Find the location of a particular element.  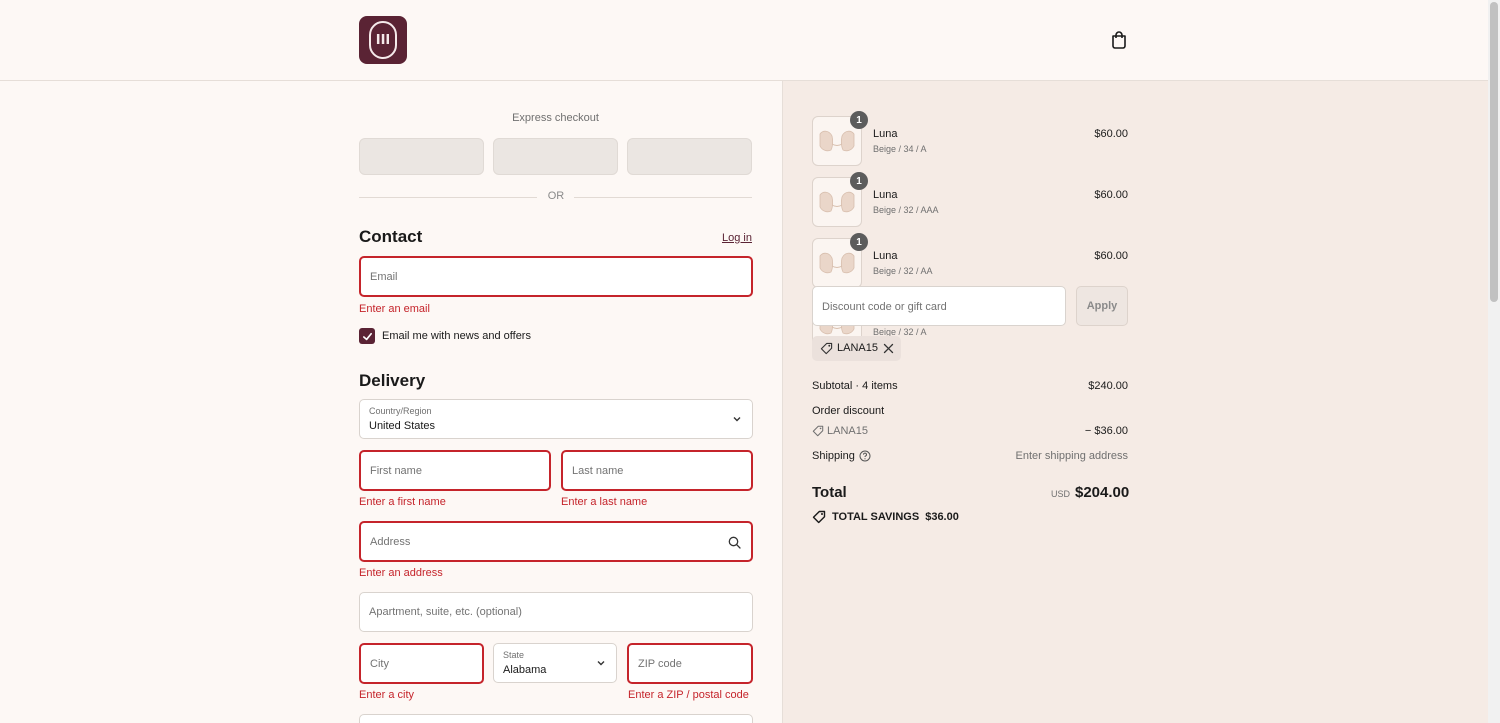

last-name-placeholder: Last name is located at coordinates (598, 470).